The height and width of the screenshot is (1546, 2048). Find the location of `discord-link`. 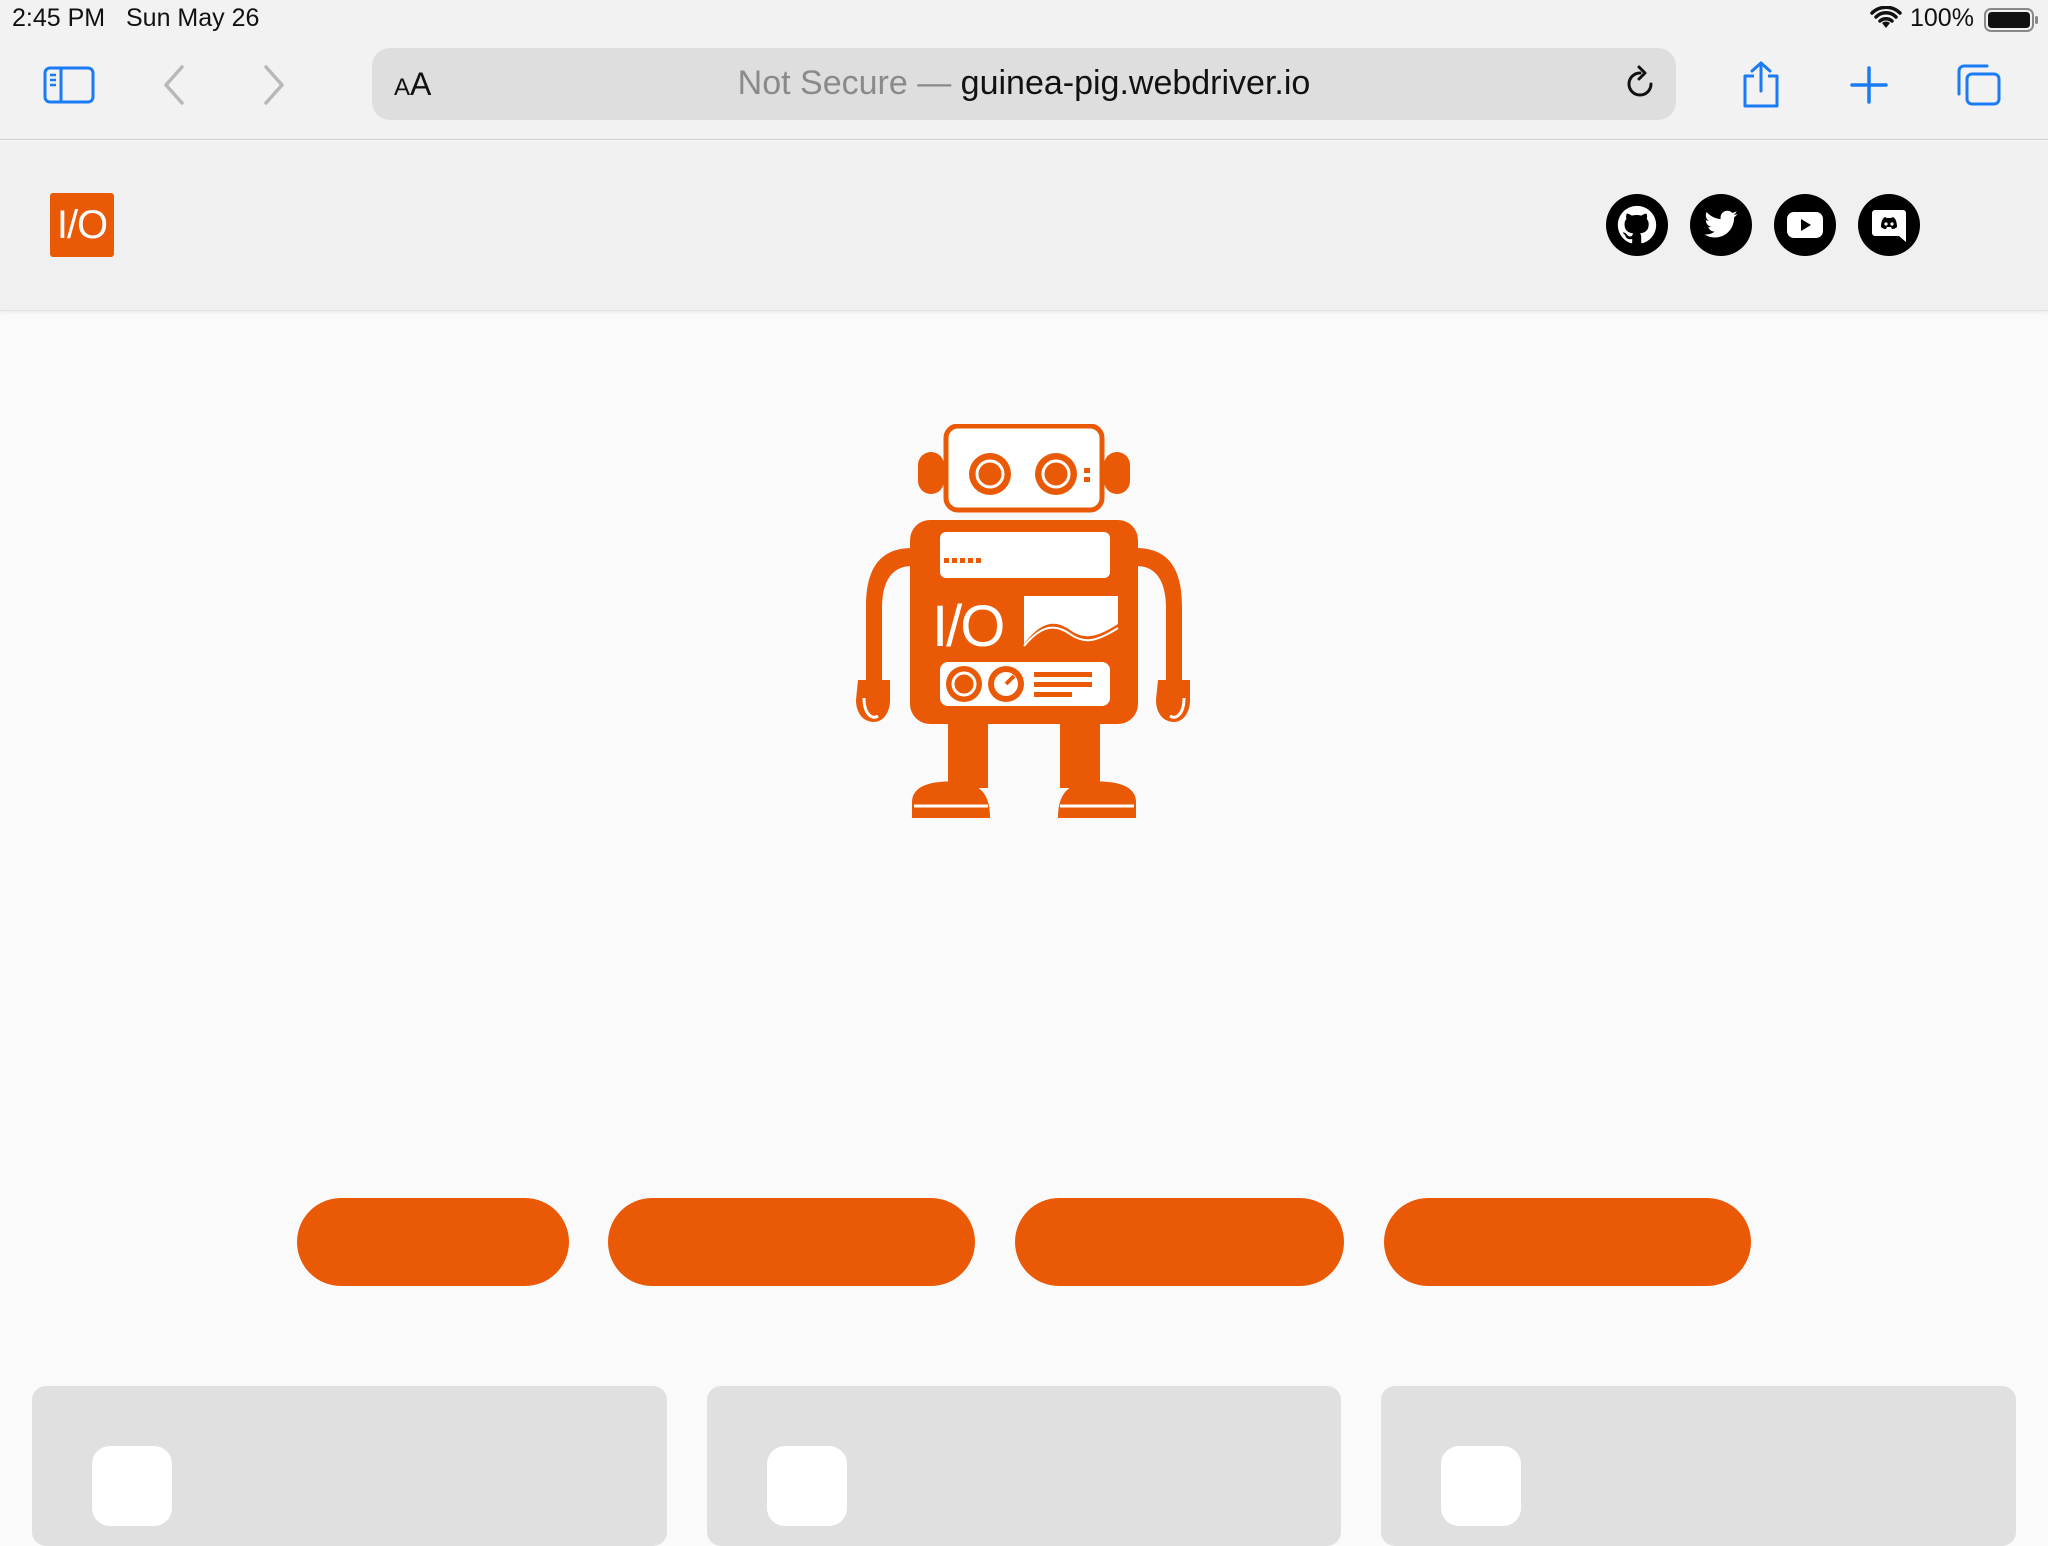

discord-link is located at coordinates (1889, 225).